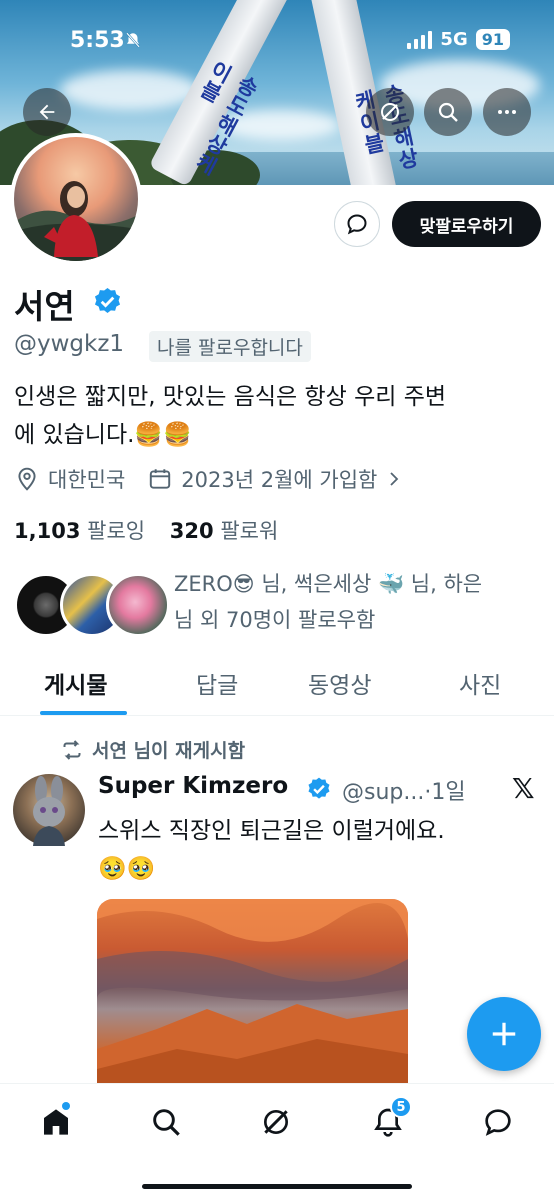 The image size is (554, 1199). Describe the element at coordinates (279, 480) in the screenshot. I see `joined-text: 2023년 2월에 가입함` at that location.